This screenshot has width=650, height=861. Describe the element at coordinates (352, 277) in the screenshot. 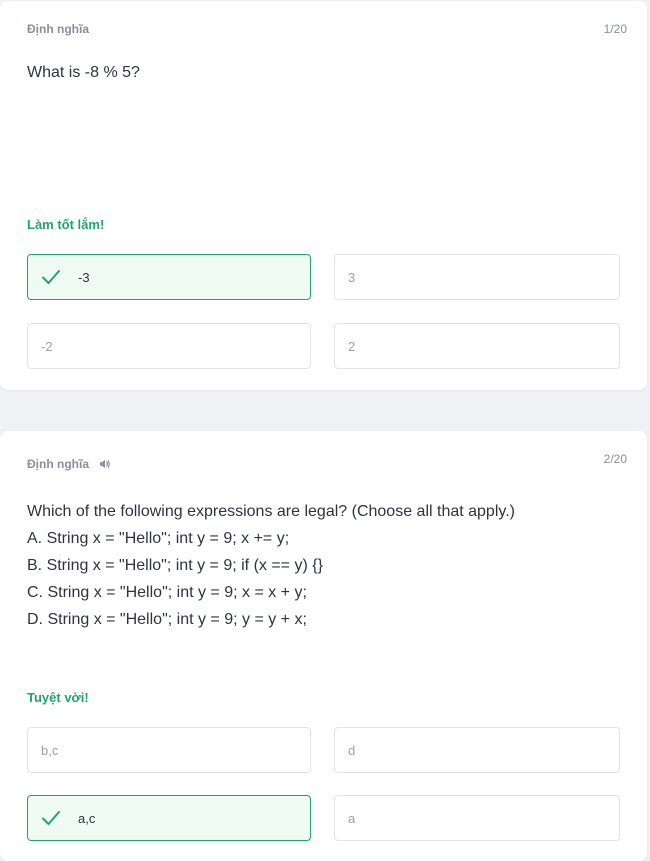

I see `answer-option-label: 3` at that location.